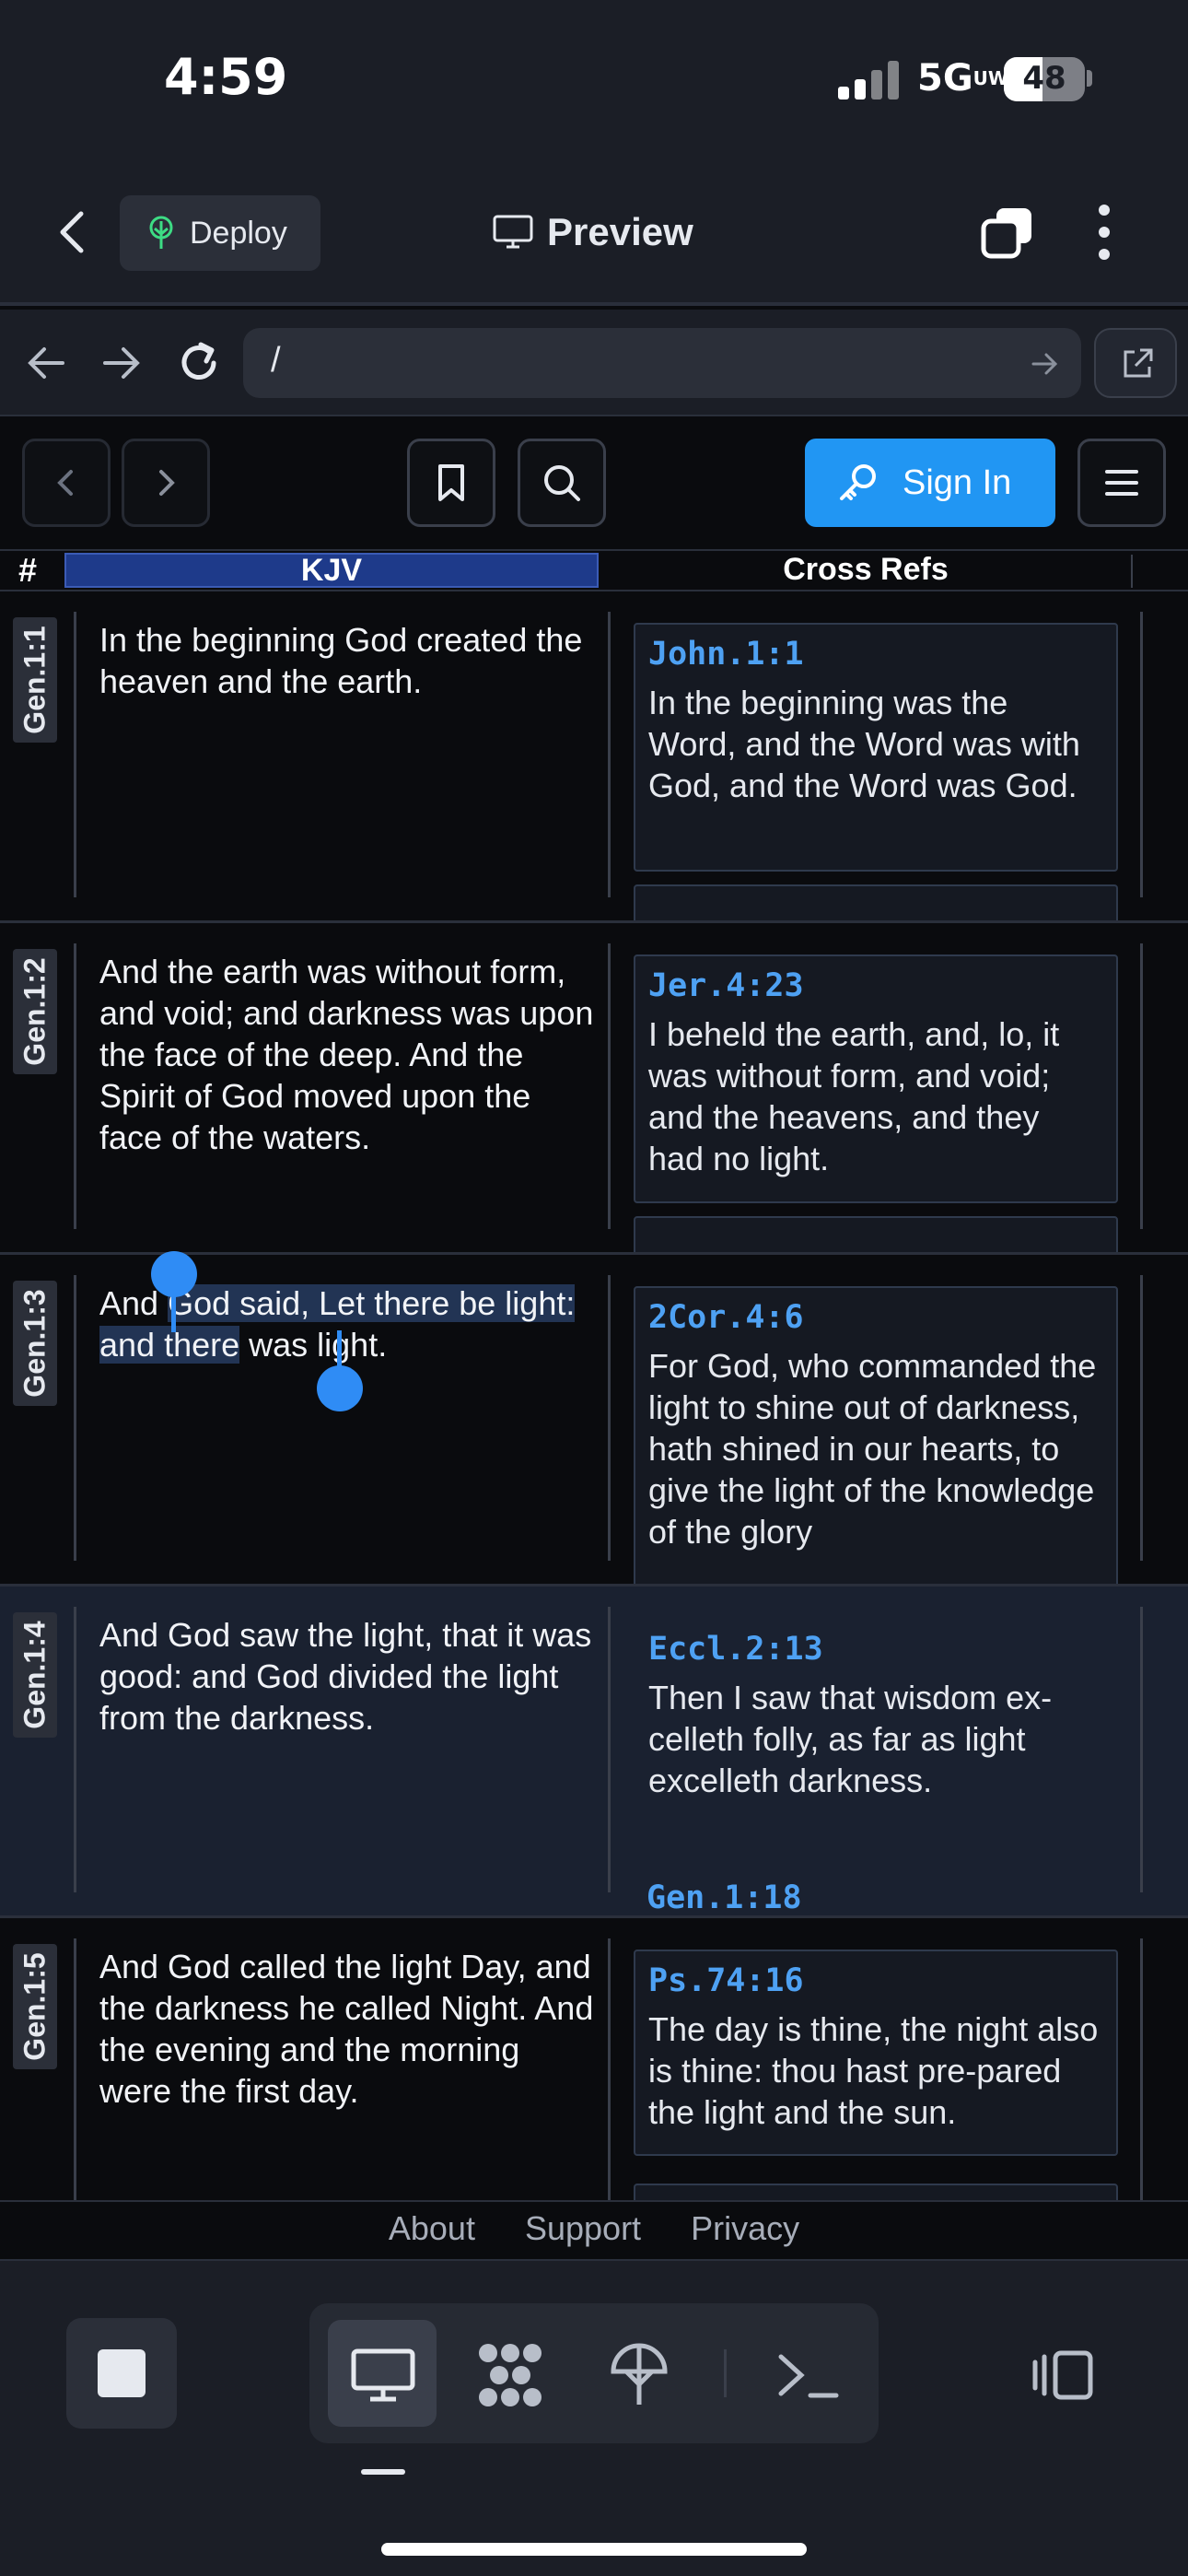 The image size is (1188, 2576). What do you see at coordinates (875, 654) in the screenshot?
I see `cross-ref-link: John.1:1` at bounding box center [875, 654].